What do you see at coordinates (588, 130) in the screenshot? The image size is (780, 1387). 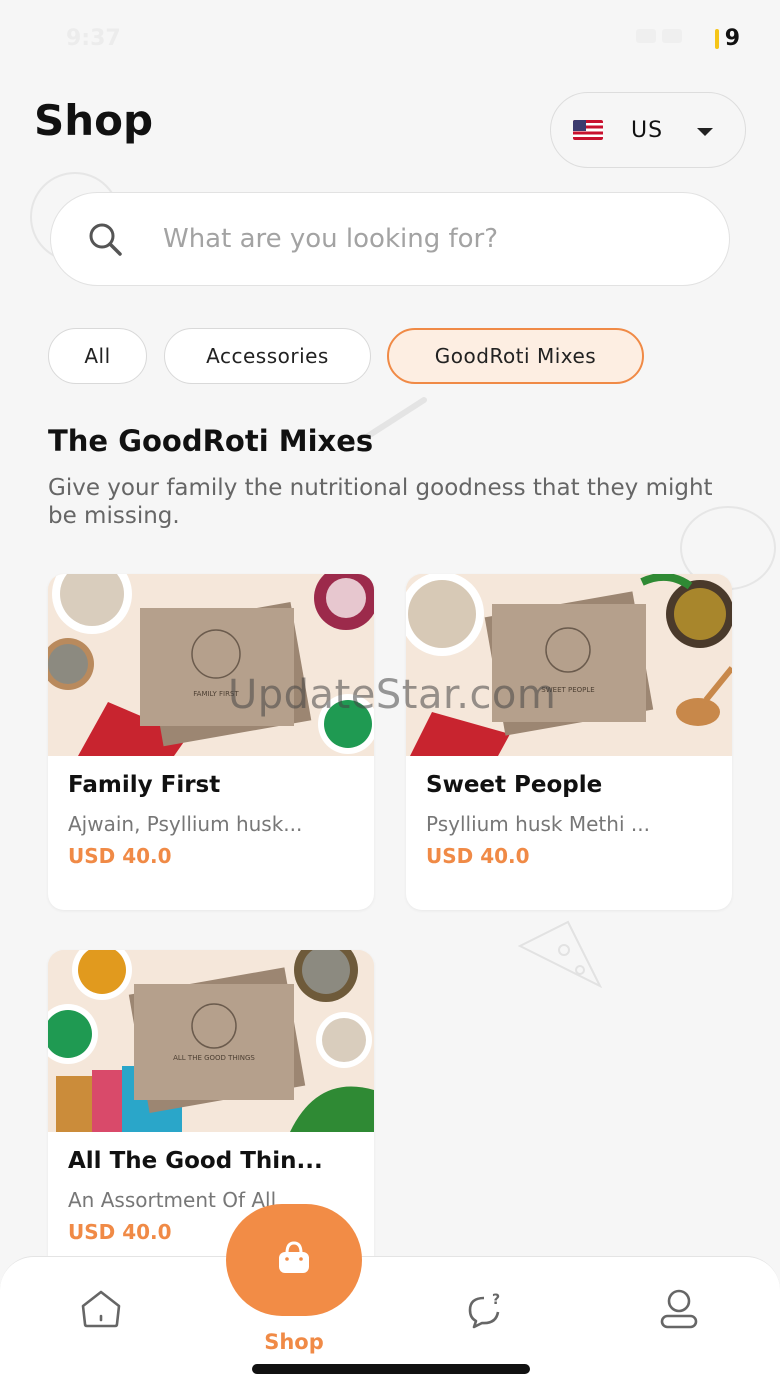 I see `us-flag-icon` at bounding box center [588, 130].